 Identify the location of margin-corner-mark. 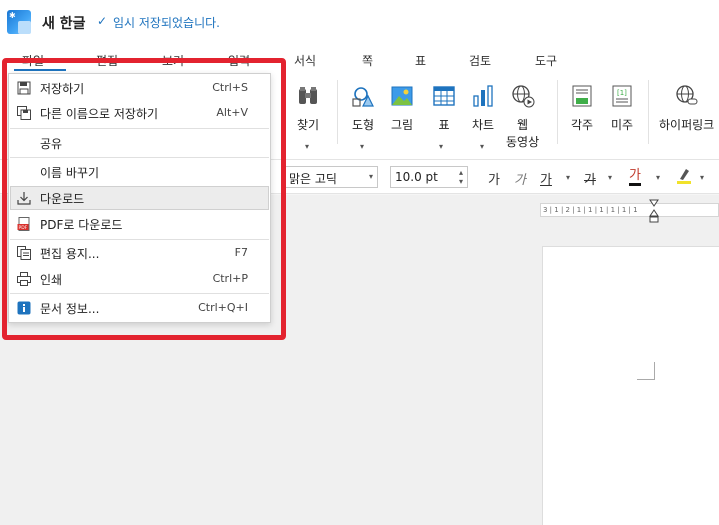
(646, 371).